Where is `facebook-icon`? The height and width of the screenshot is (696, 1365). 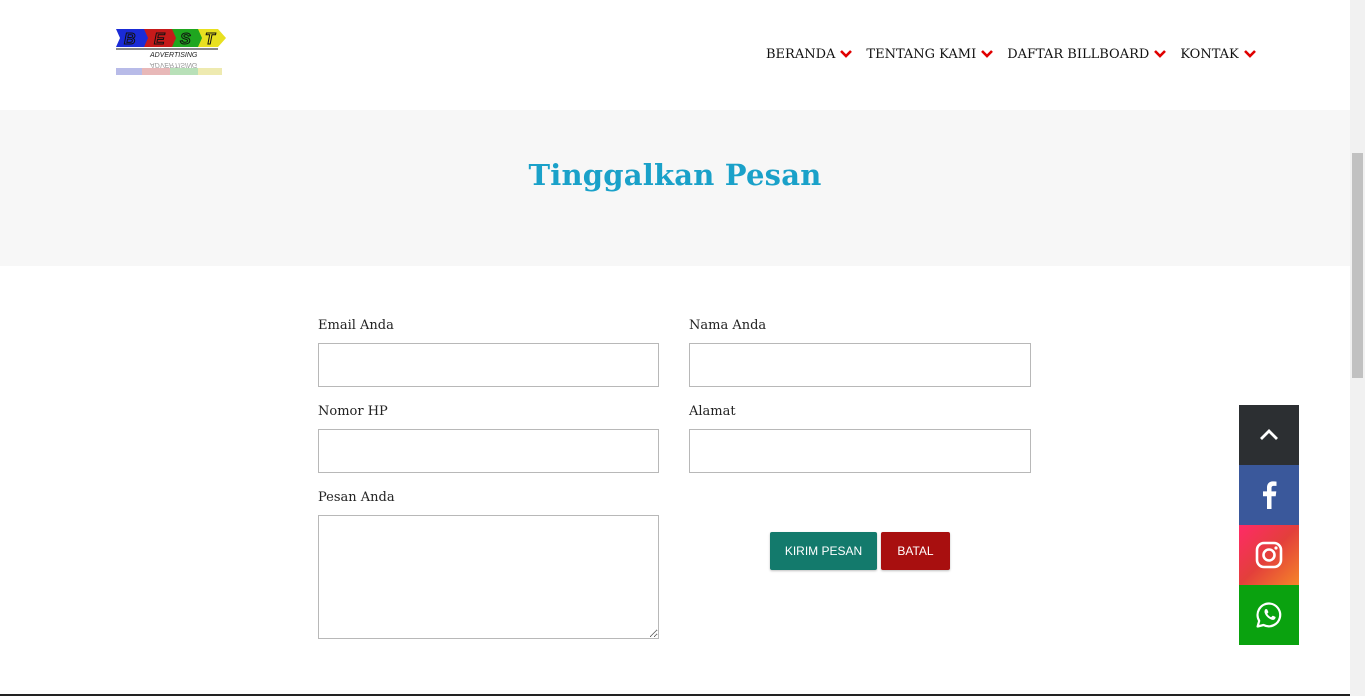 facebook-icon is located at coordinates (1270, 495).